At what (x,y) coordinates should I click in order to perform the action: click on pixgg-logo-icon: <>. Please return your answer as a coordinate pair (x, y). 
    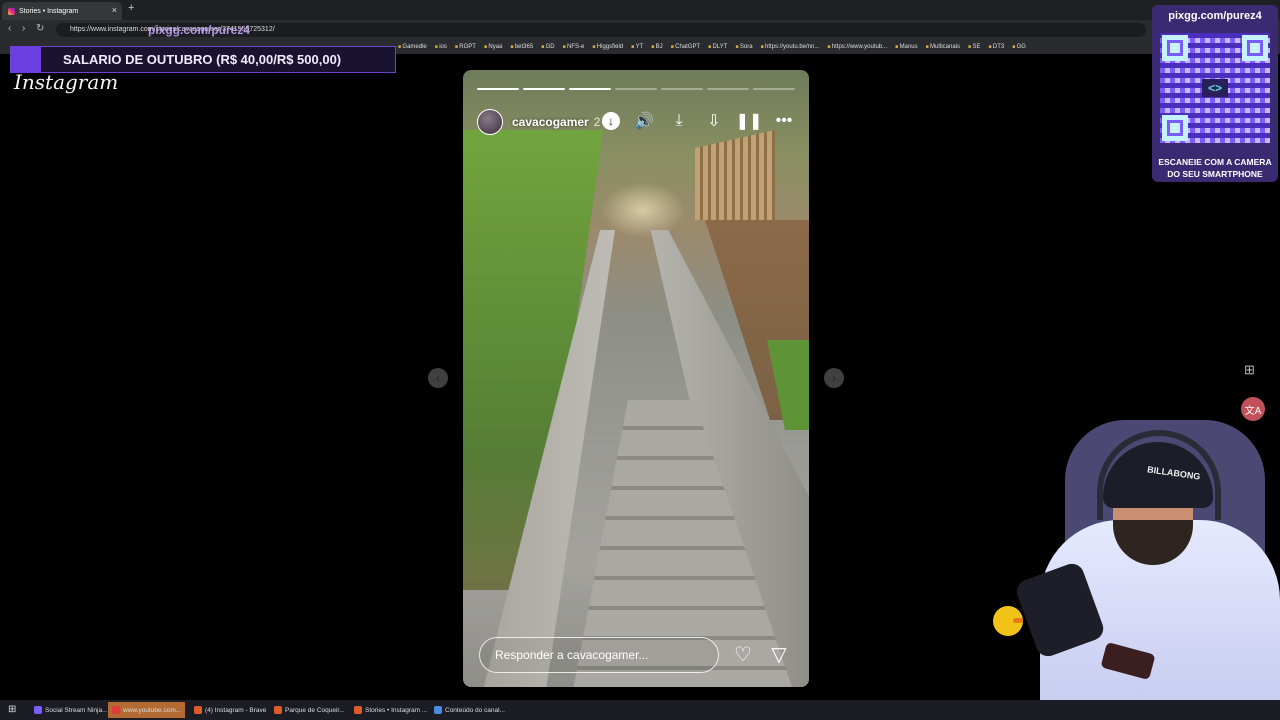
    Looking at the image, I should click on (1215, 88).